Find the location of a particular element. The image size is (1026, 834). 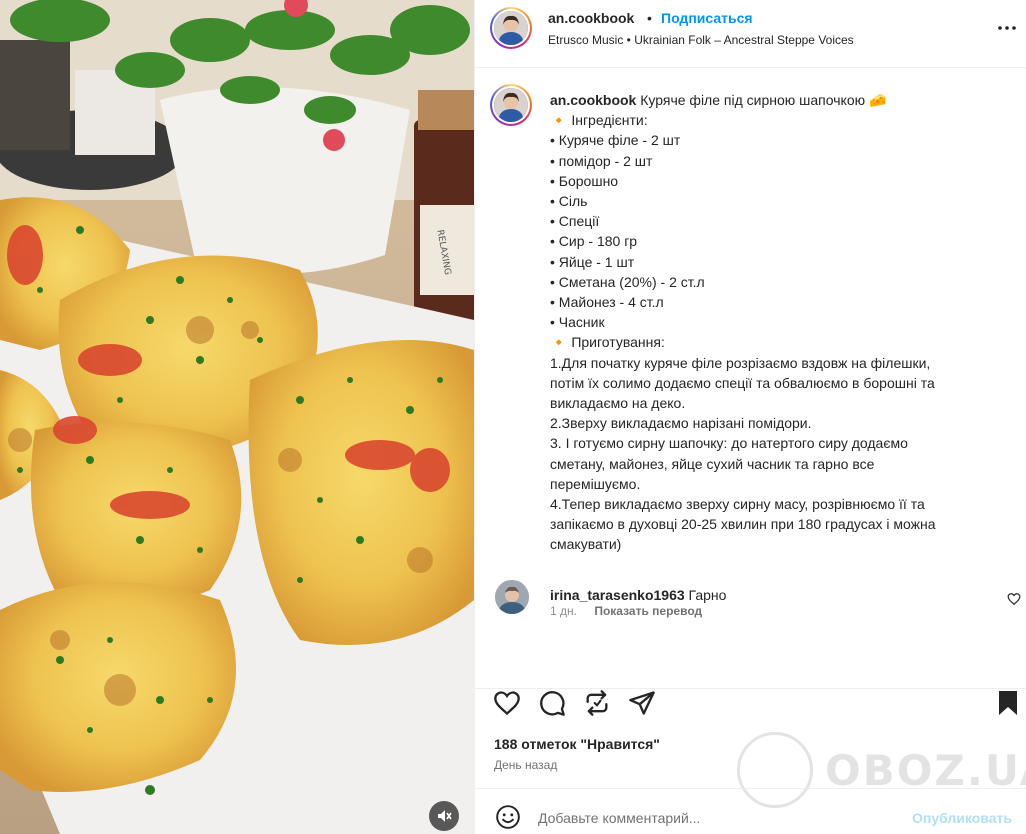

caption-line: • Сметана (20%) - 2 ст.л is located at coordinates (627, 281).